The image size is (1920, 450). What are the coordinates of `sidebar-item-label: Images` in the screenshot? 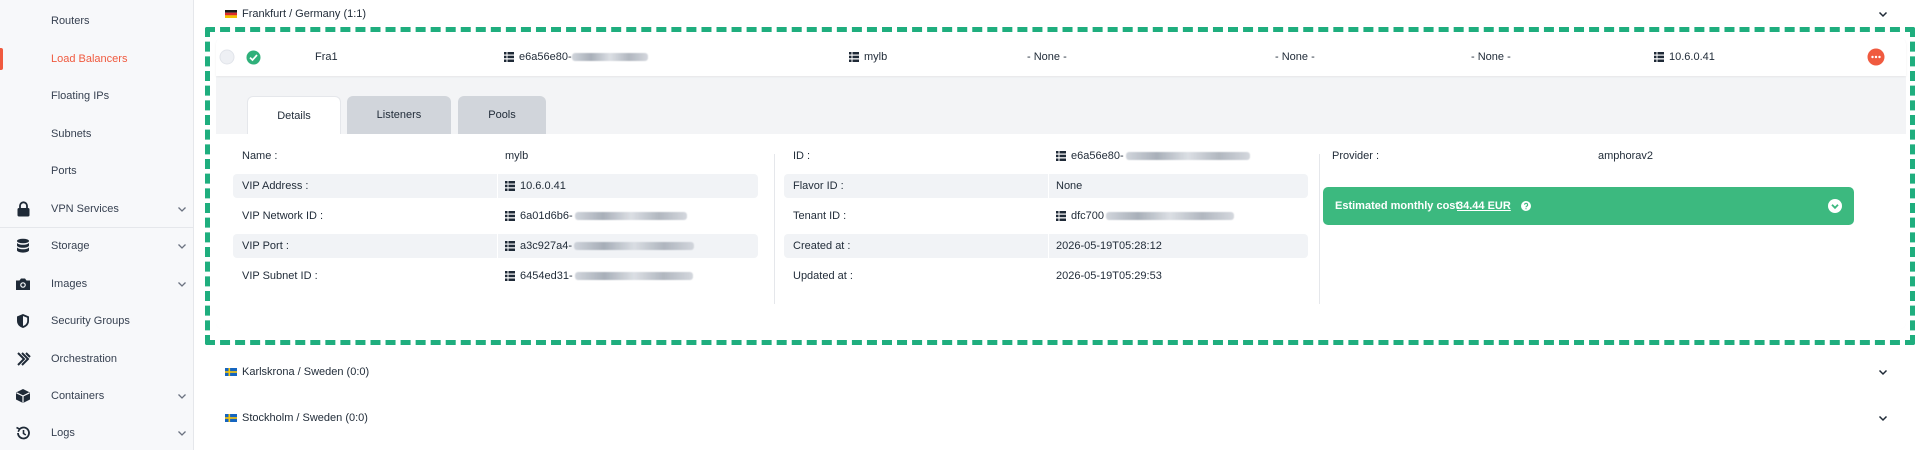 It's located at (69, 284).